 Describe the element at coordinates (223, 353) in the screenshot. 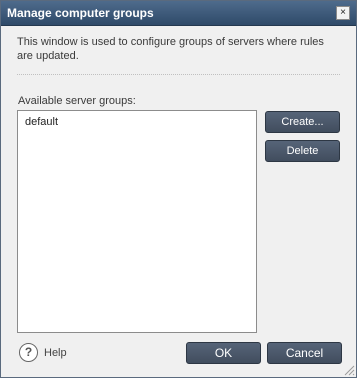

I see `ok-button: OK` at that location.